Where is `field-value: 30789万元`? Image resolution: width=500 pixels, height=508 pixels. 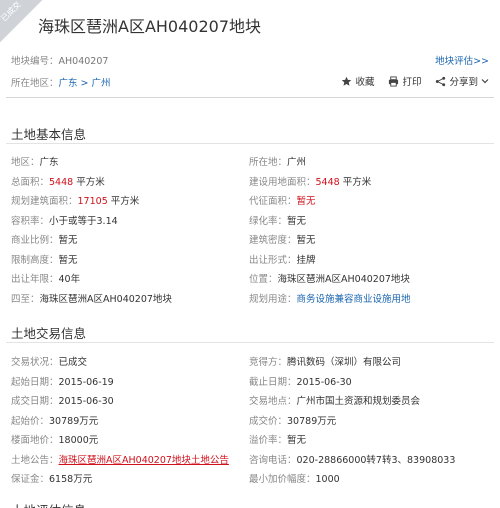
field-value: 30789万元 is located at coordinates (312, 421).